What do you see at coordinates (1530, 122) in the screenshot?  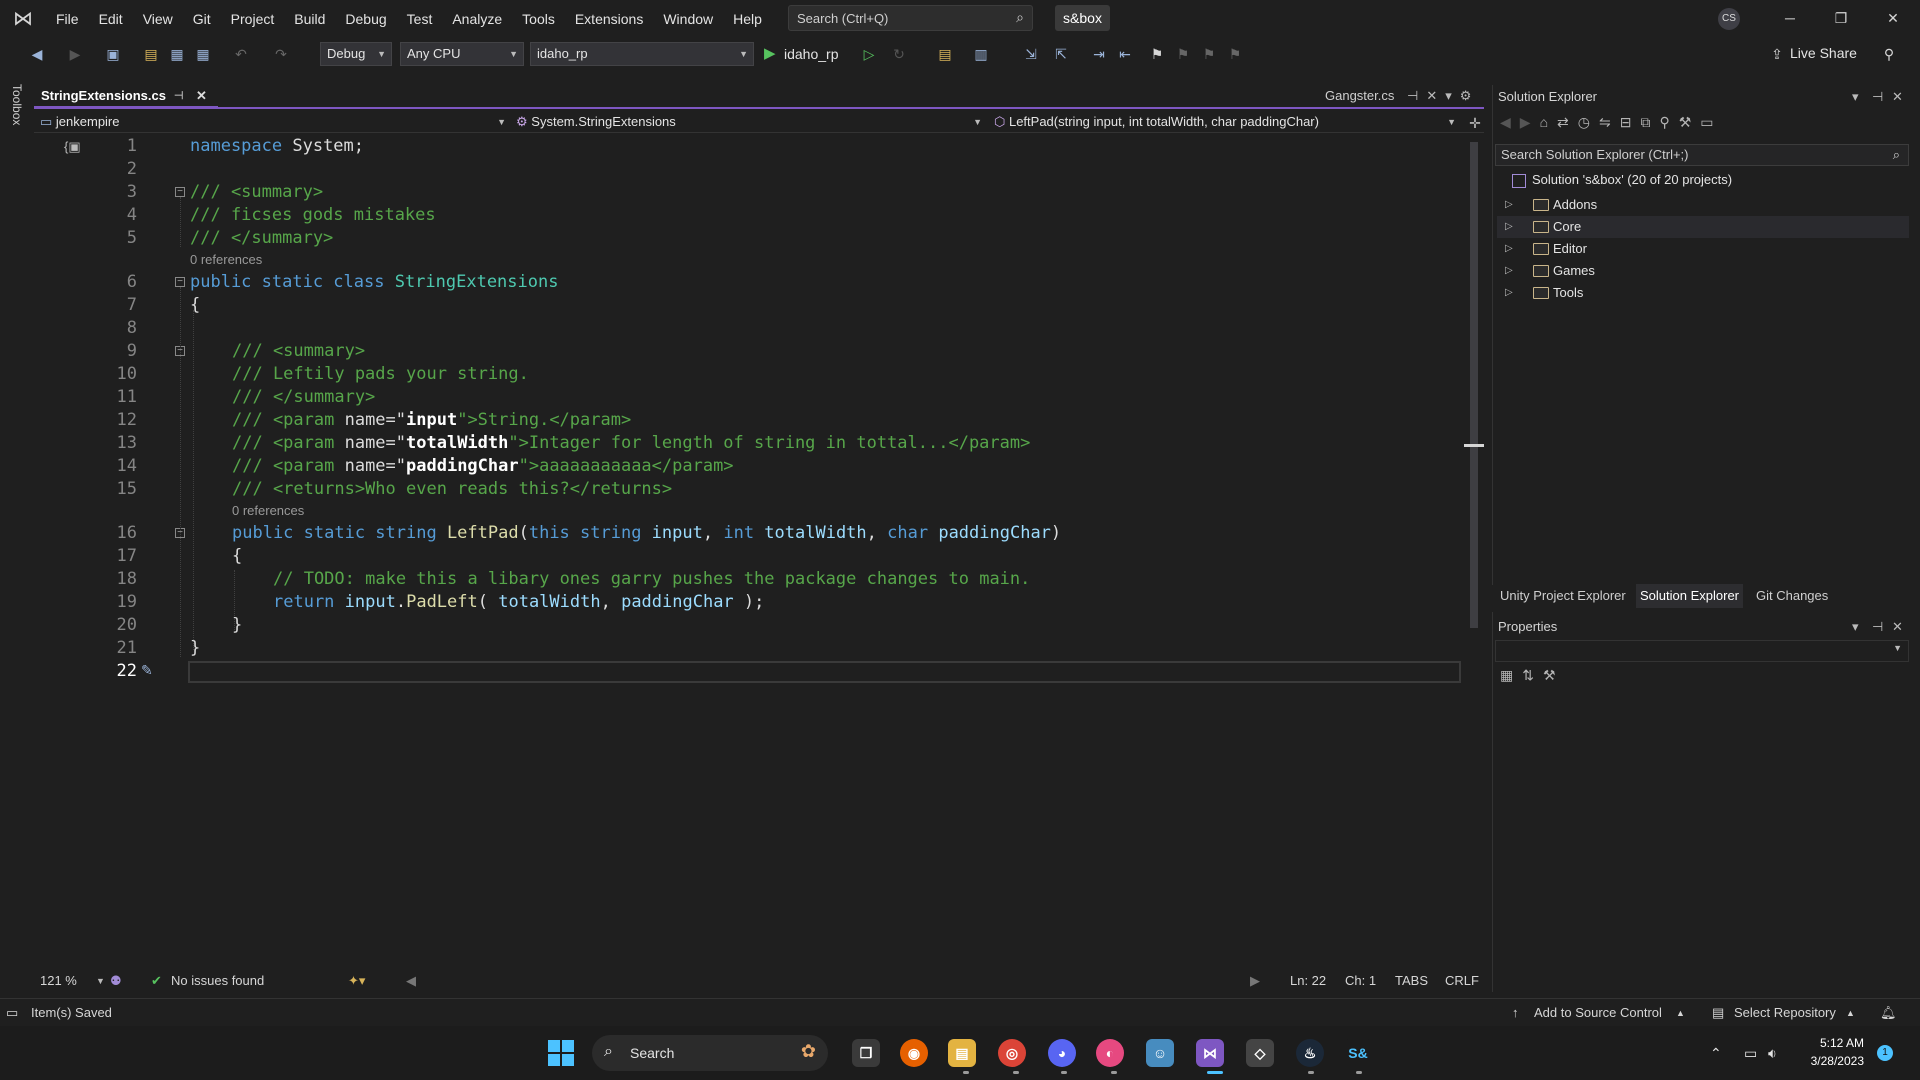 I see `forward-icon: ▶` at bounding box center [1530, 122].